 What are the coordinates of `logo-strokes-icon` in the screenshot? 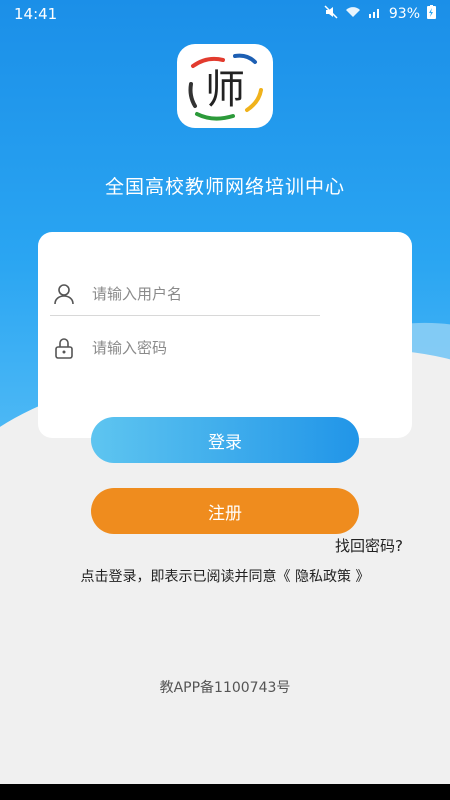 It's located at (225, 87).